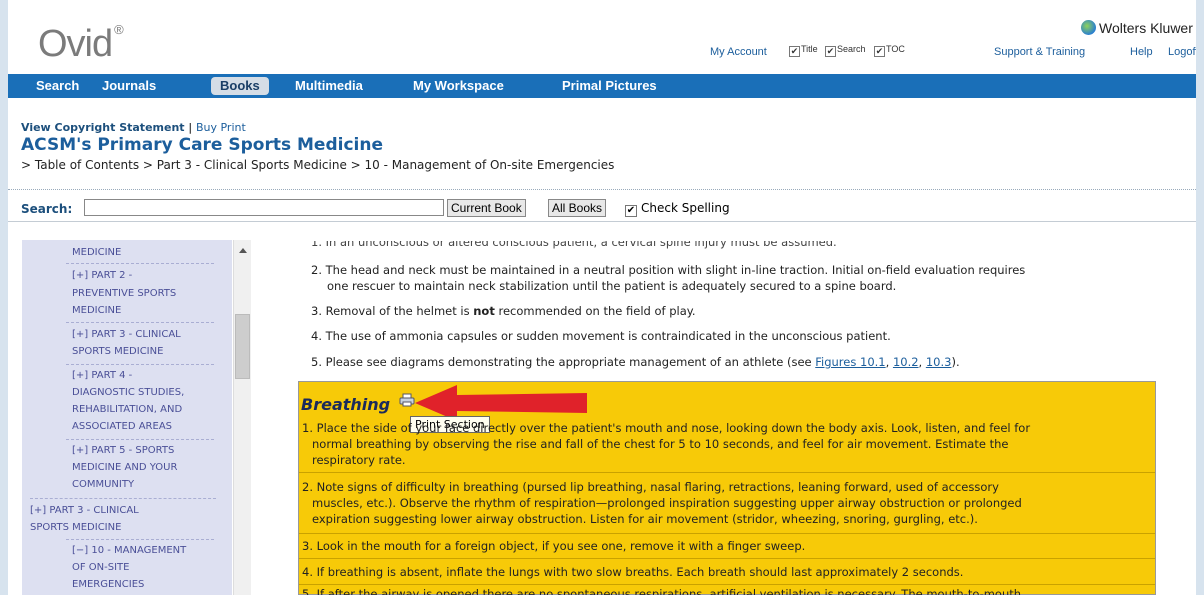 The height and width of the screenshot is (595, 1204). Describe the element at coordinates (129, 551) in the screenshot. I see `toc-line: [−] 10 - MANAGEMENT` at that location.